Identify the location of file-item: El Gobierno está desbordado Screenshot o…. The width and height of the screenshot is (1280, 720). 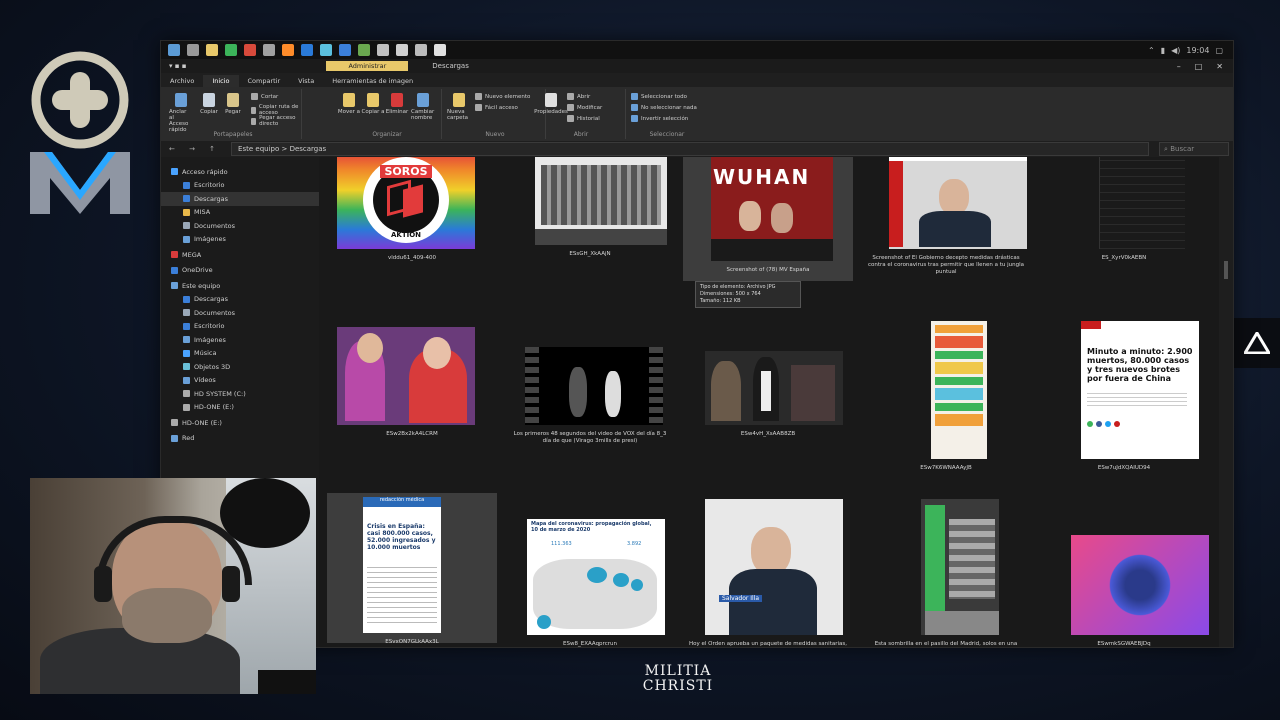
(946, 219).